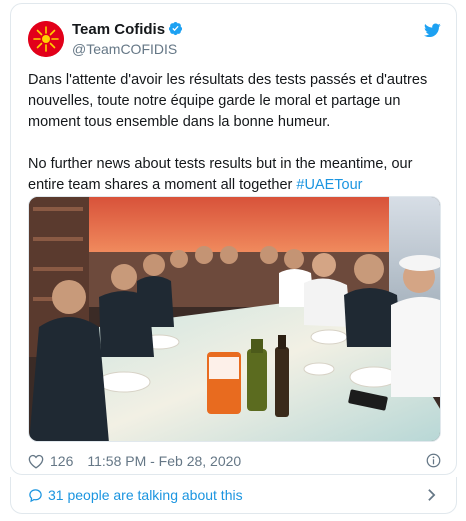  I want to click on avatar, so click(46, 39).